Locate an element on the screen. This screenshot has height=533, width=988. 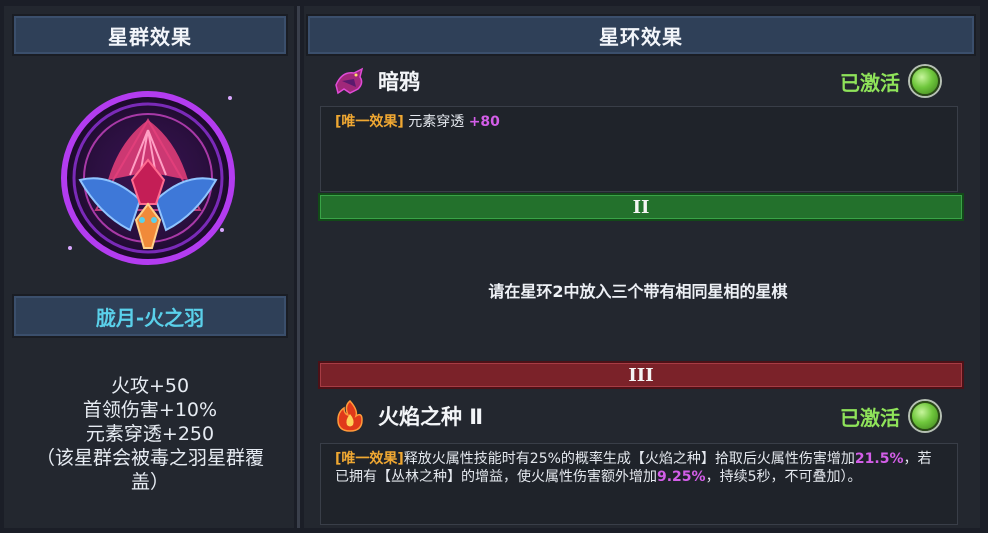
stat-line: 元素穿透+250 is located at coordinates (150, 434).